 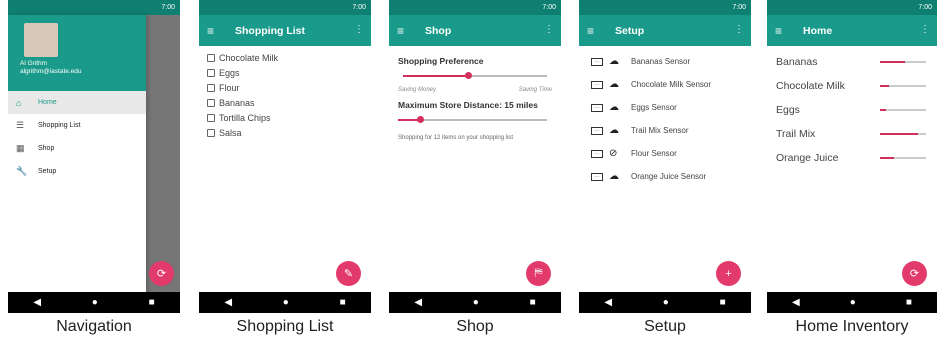 I want to click on app-bar: ≡ Setup ⋮, so click(x=665, y=30).